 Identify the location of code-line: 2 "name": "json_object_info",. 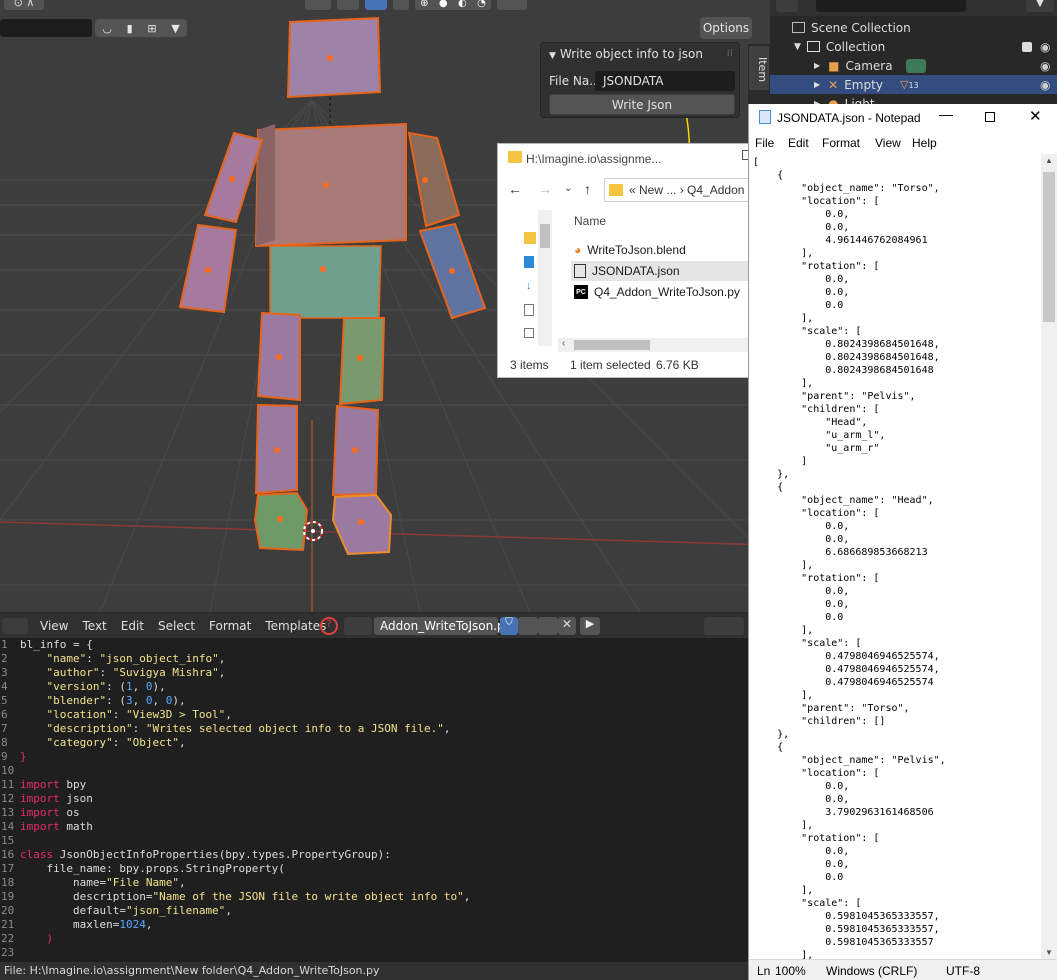
(113, 658).